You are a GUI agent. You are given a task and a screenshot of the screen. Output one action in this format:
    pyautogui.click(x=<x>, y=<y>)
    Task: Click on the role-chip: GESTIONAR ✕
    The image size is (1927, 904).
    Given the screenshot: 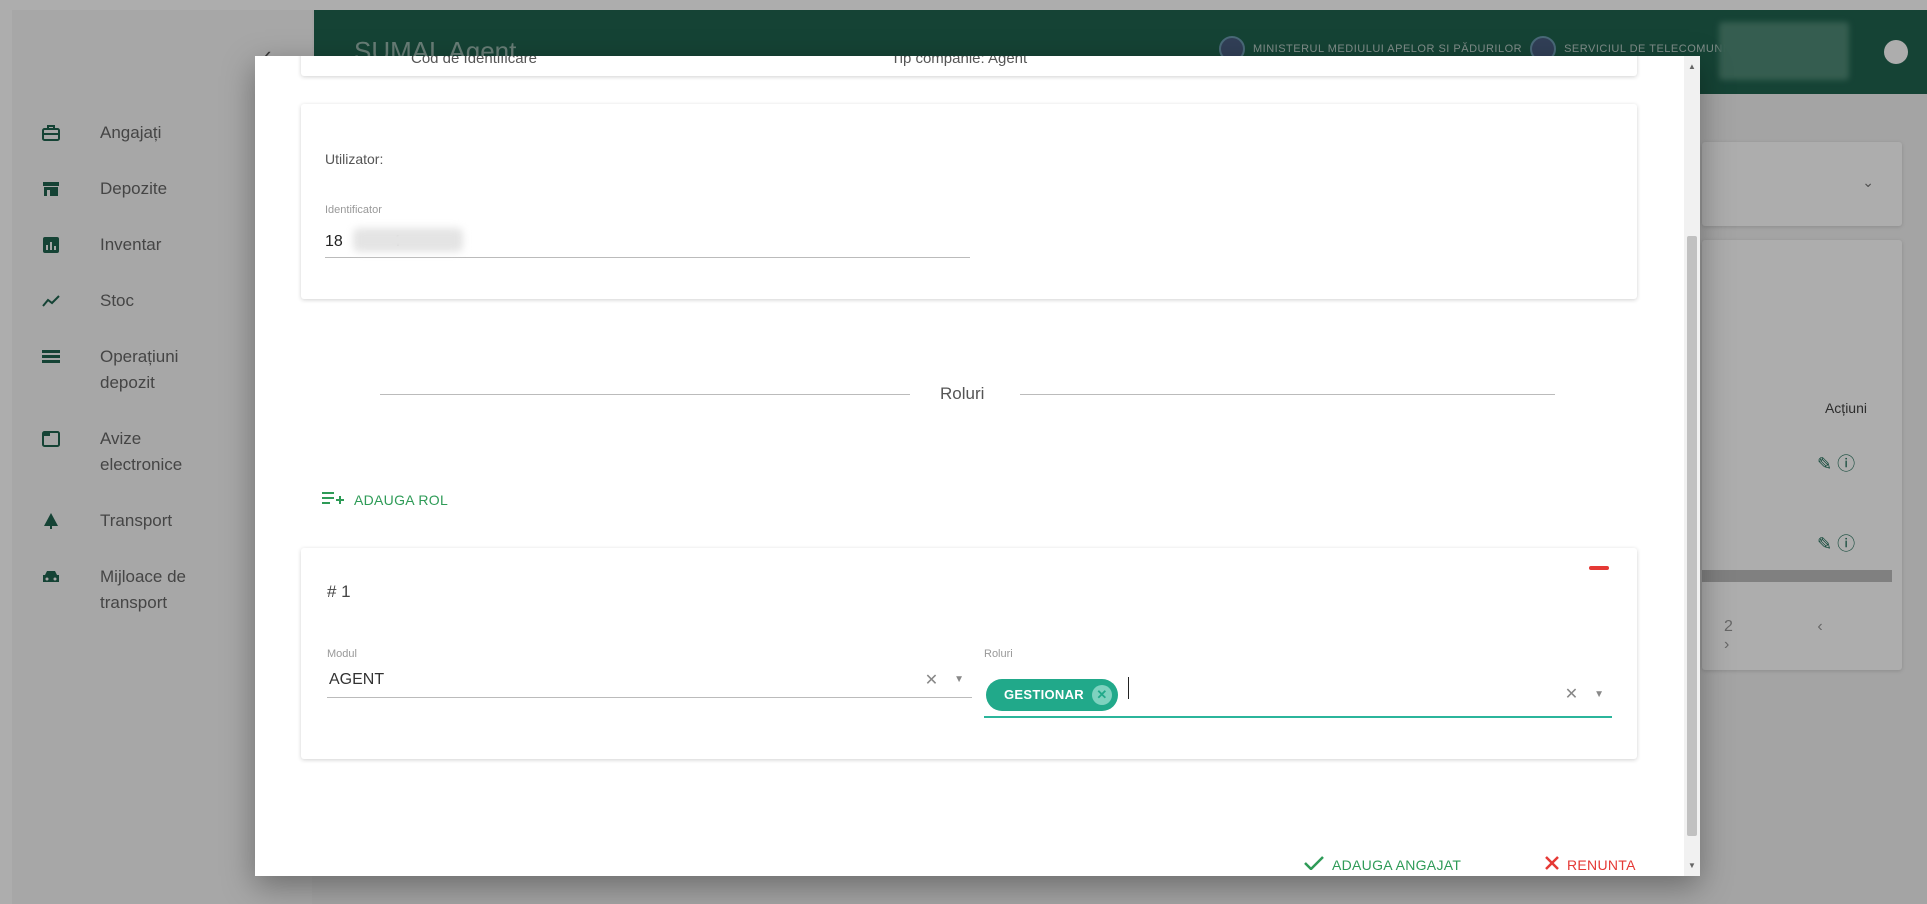 What is the action you would take?
    pyautogui.click(x=1052, y=694)
    